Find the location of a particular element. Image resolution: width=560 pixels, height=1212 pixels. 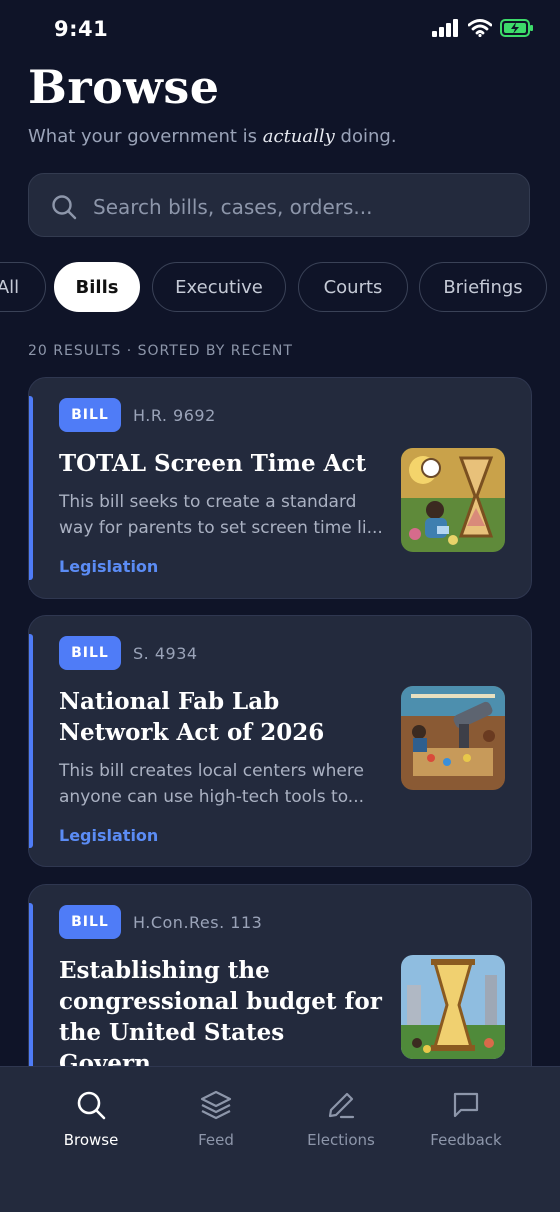

message-icon is located at coordinates (466, 1105).